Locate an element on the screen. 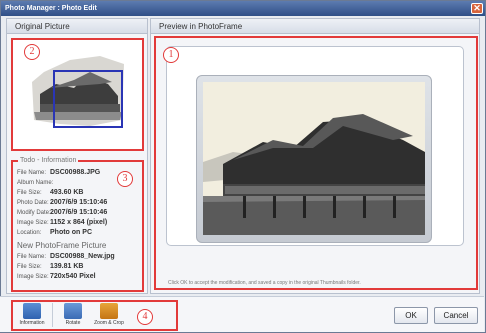 The image size is (486, 333). callout-1: 1 is located at coordinates (171, 55).